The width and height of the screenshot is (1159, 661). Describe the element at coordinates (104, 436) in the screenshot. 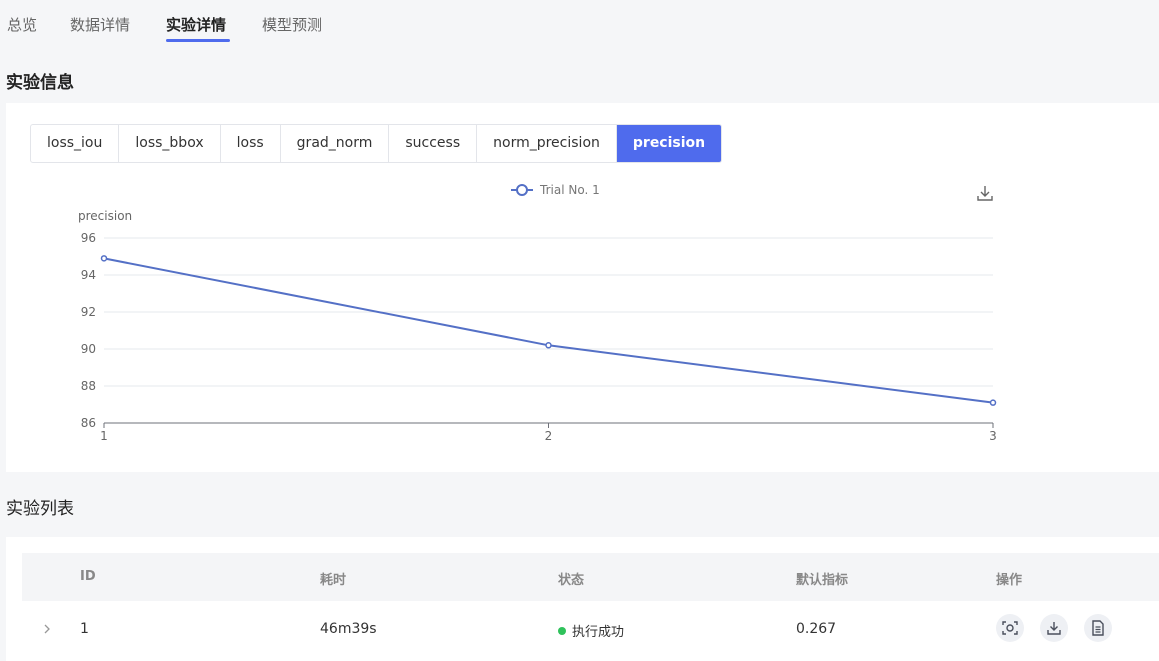

I see `x-tick-label: 1` at that location.